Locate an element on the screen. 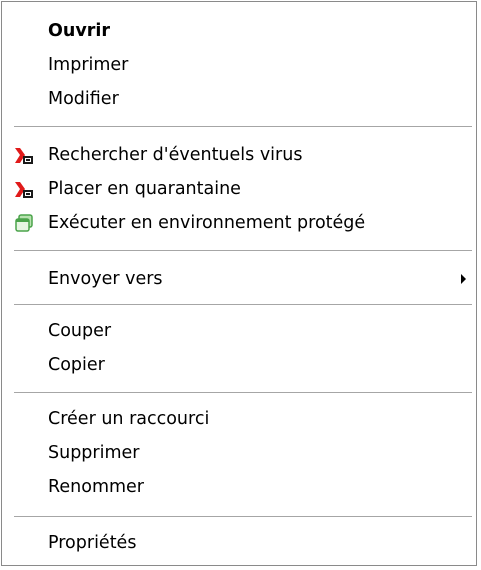  menu-item-send-to: Envoyer vers is located at coordinates (239, 279).